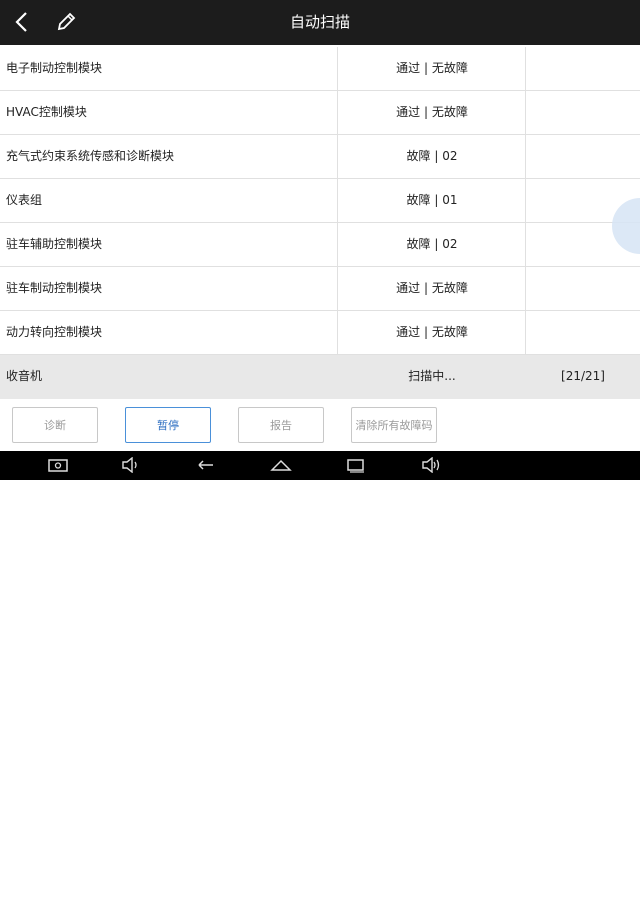  What do you see at coordinates (54, 288) in the screenshot?
I see `module-name: 驻车制动控制模块` at bounding box center [54, 288].